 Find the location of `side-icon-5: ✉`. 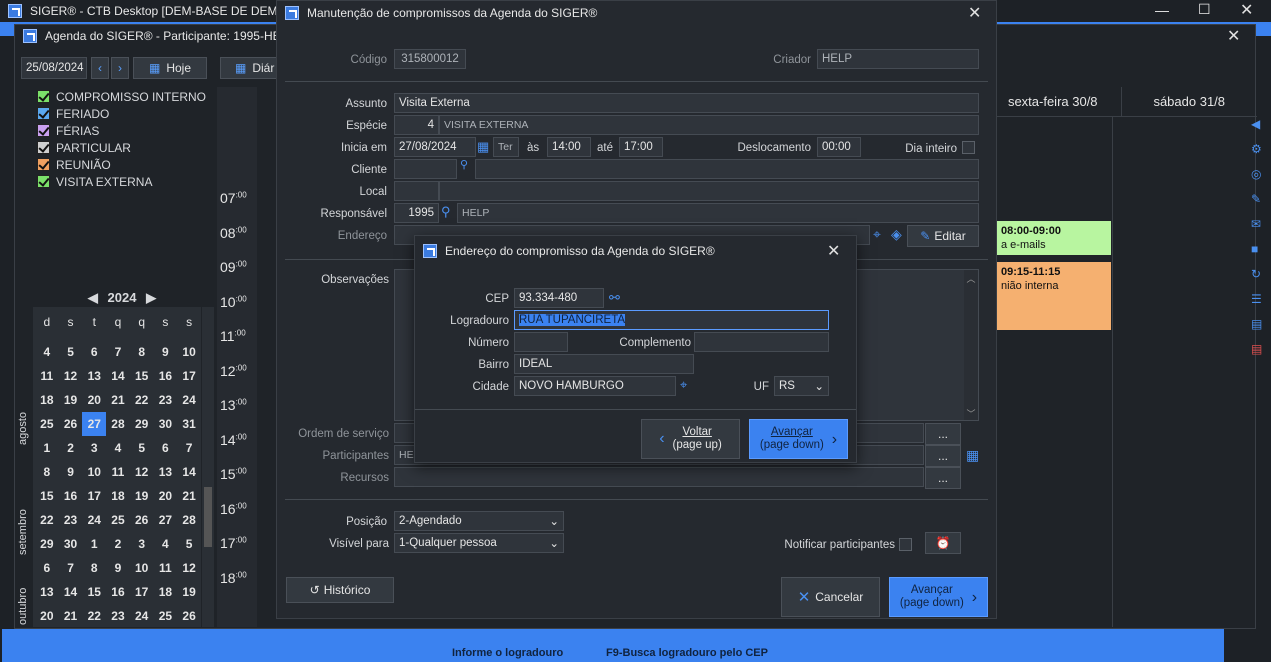

side-icon-5: ✉ is located at coordinates (1258, 224).